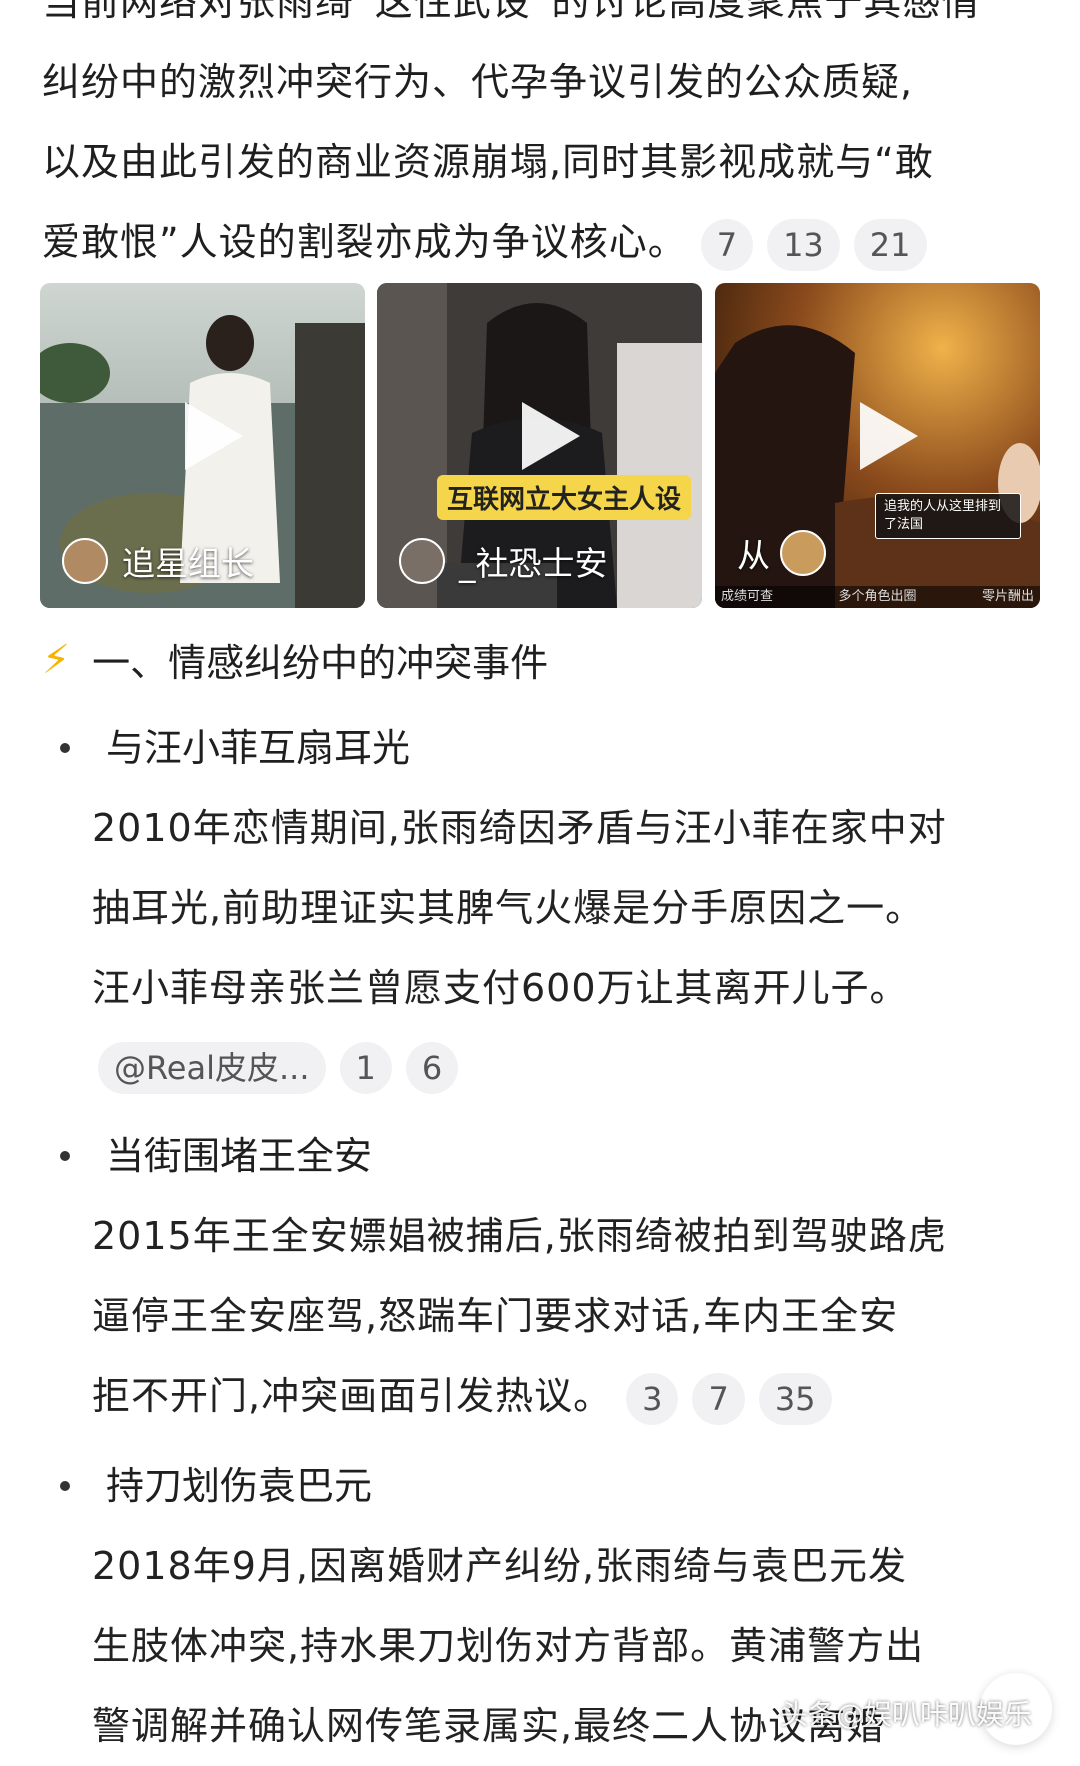  What do you see at coordinates (188, 563) in the screenshot?
I see `author-name: 追星组长` at bounding box center [188, 563].